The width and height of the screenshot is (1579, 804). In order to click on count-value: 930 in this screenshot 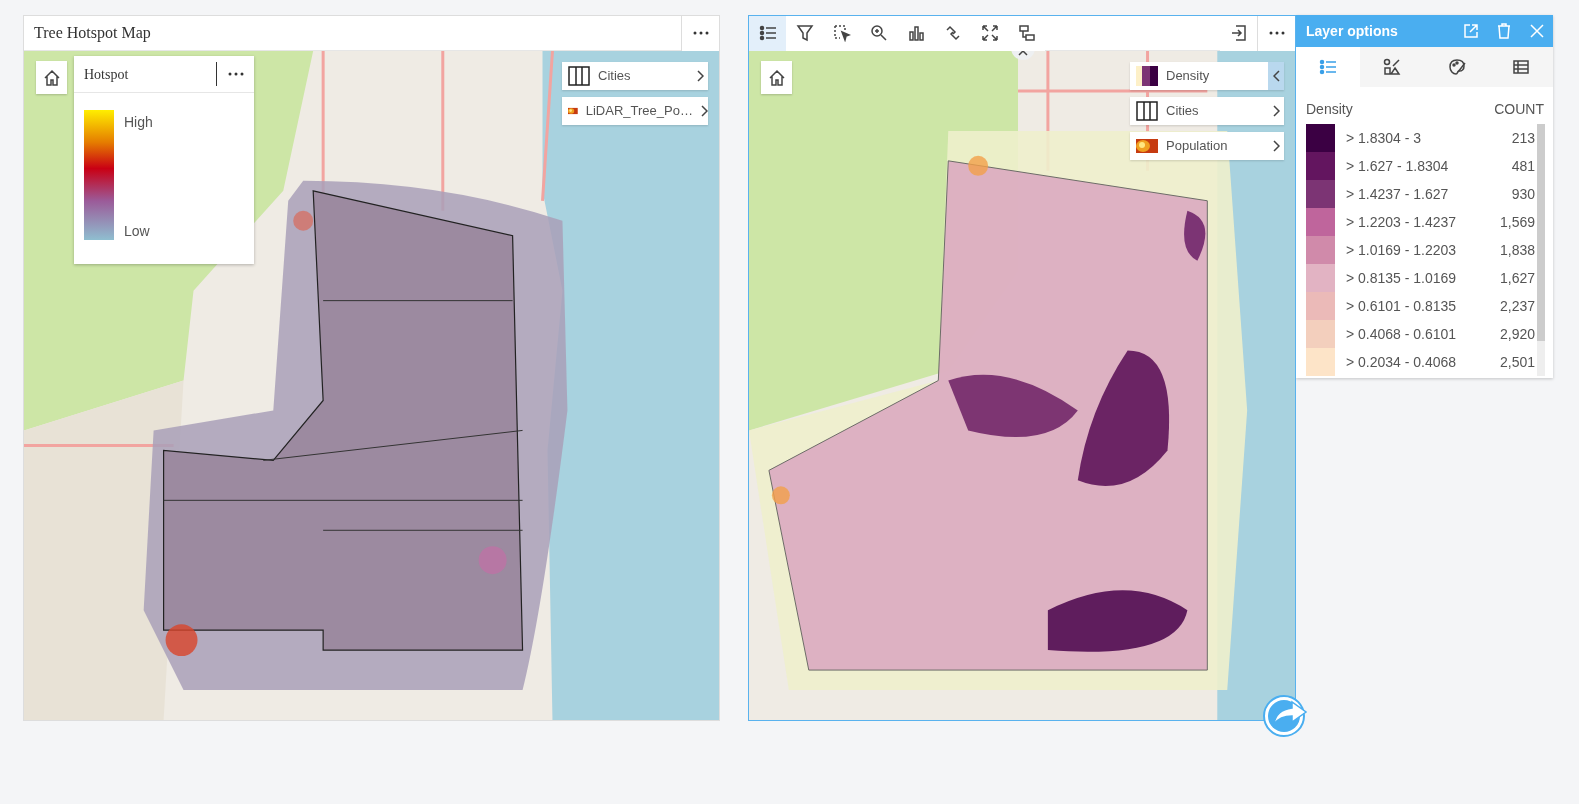, I will do `click(1523, 194)`.